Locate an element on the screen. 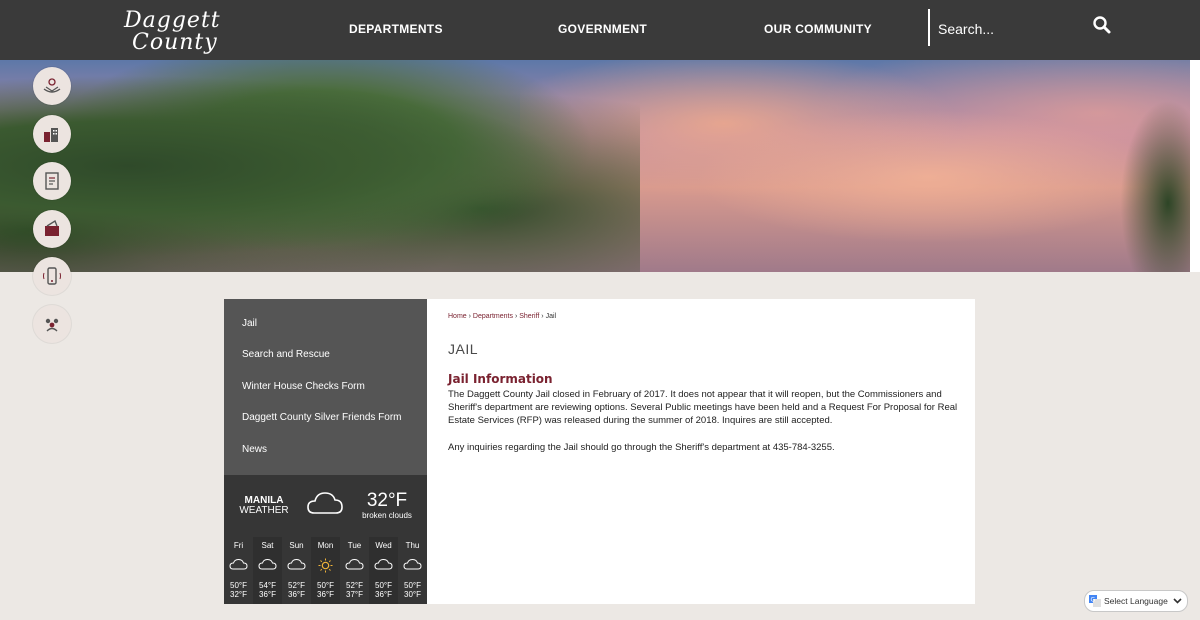 The image size is (1200, 620). side-link-documents is located at coordinates (52, 181).